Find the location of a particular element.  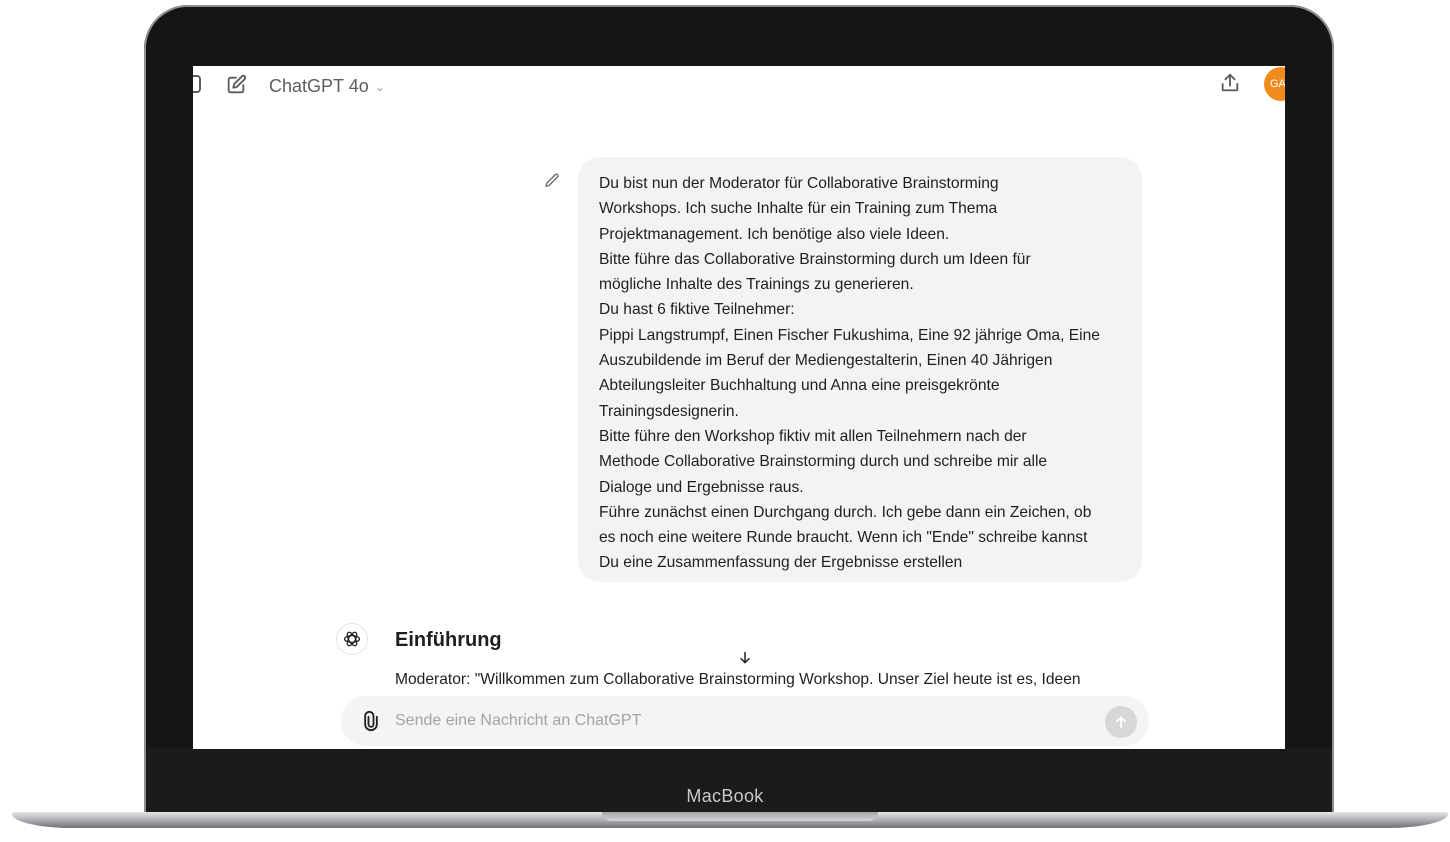

scroll-down-button is located at coordinates (745, 658).